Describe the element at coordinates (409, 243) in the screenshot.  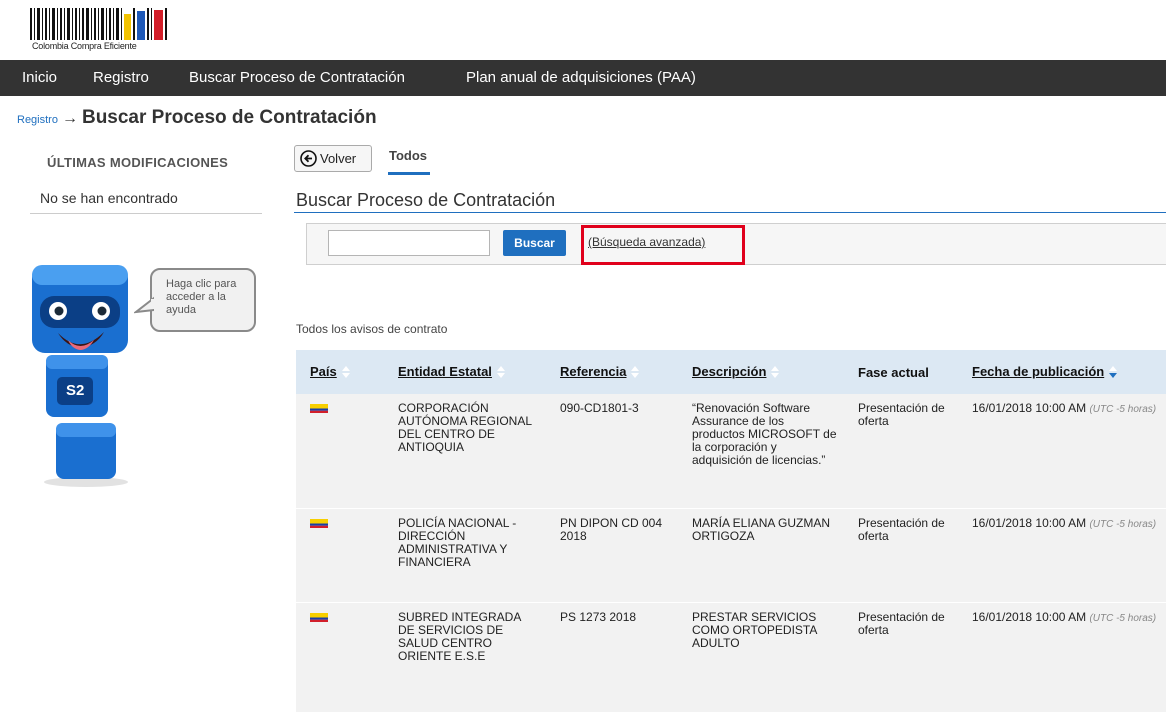
I see `search-input` at that location.